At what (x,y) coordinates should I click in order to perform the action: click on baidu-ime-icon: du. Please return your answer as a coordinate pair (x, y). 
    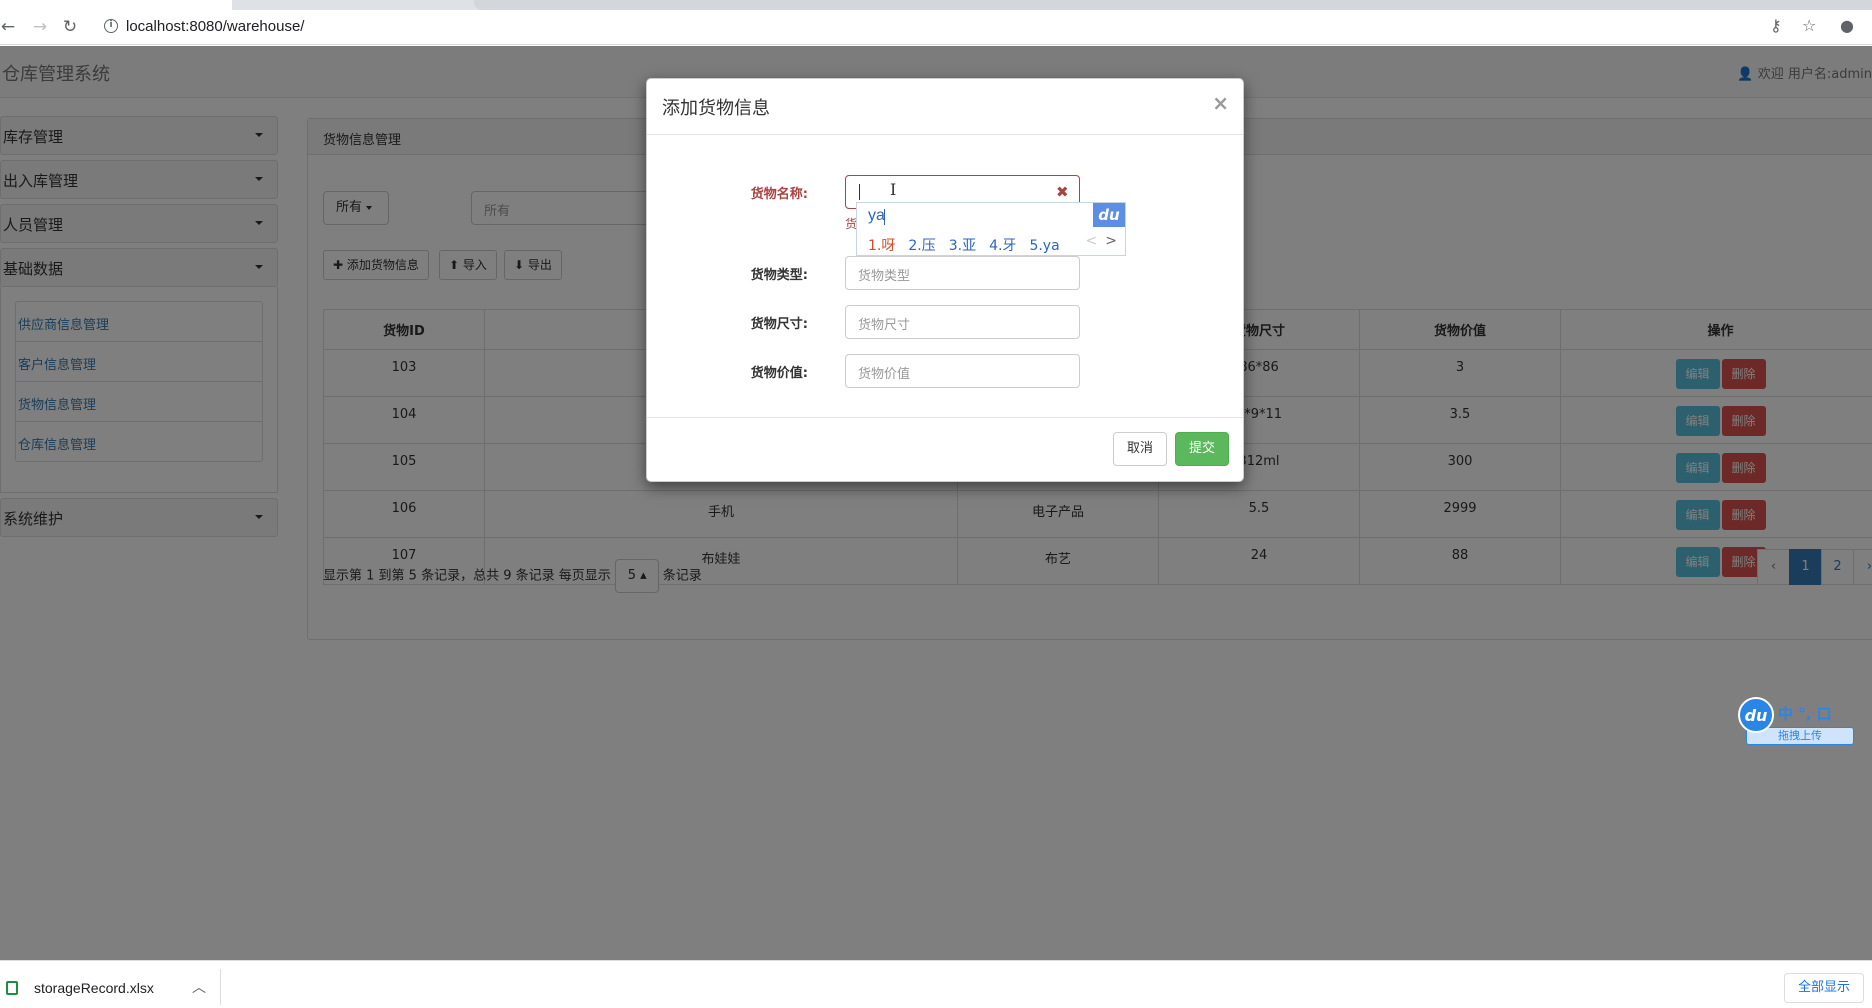
    Looking at the image, I should click on (1756, 715).